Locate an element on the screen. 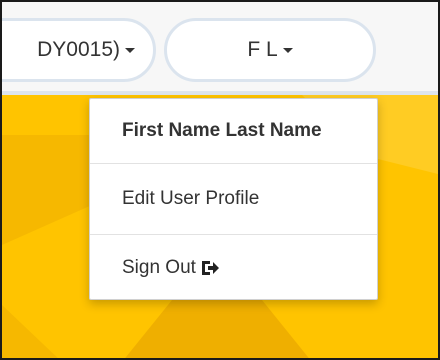 The image size is (440, 360). sign-out-icon is located at coordinates (210, 268).